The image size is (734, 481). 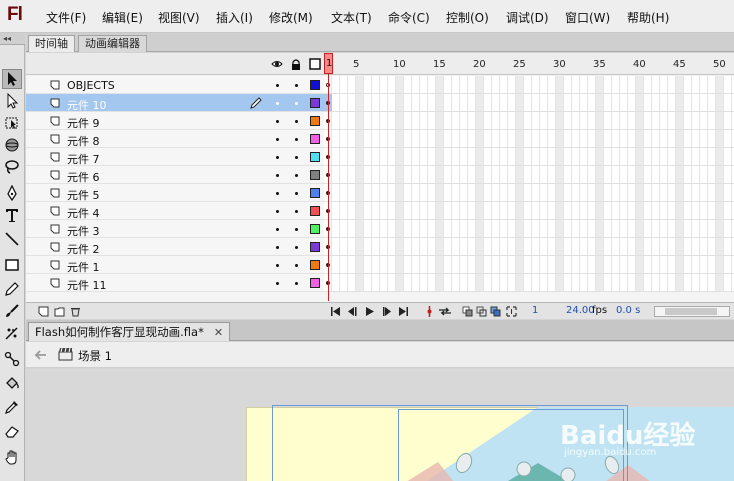 What do you see at coordinates (12, 407) in the screenshot?
I see `eyedropper-tool-icon` at bounding box center [12, 407].